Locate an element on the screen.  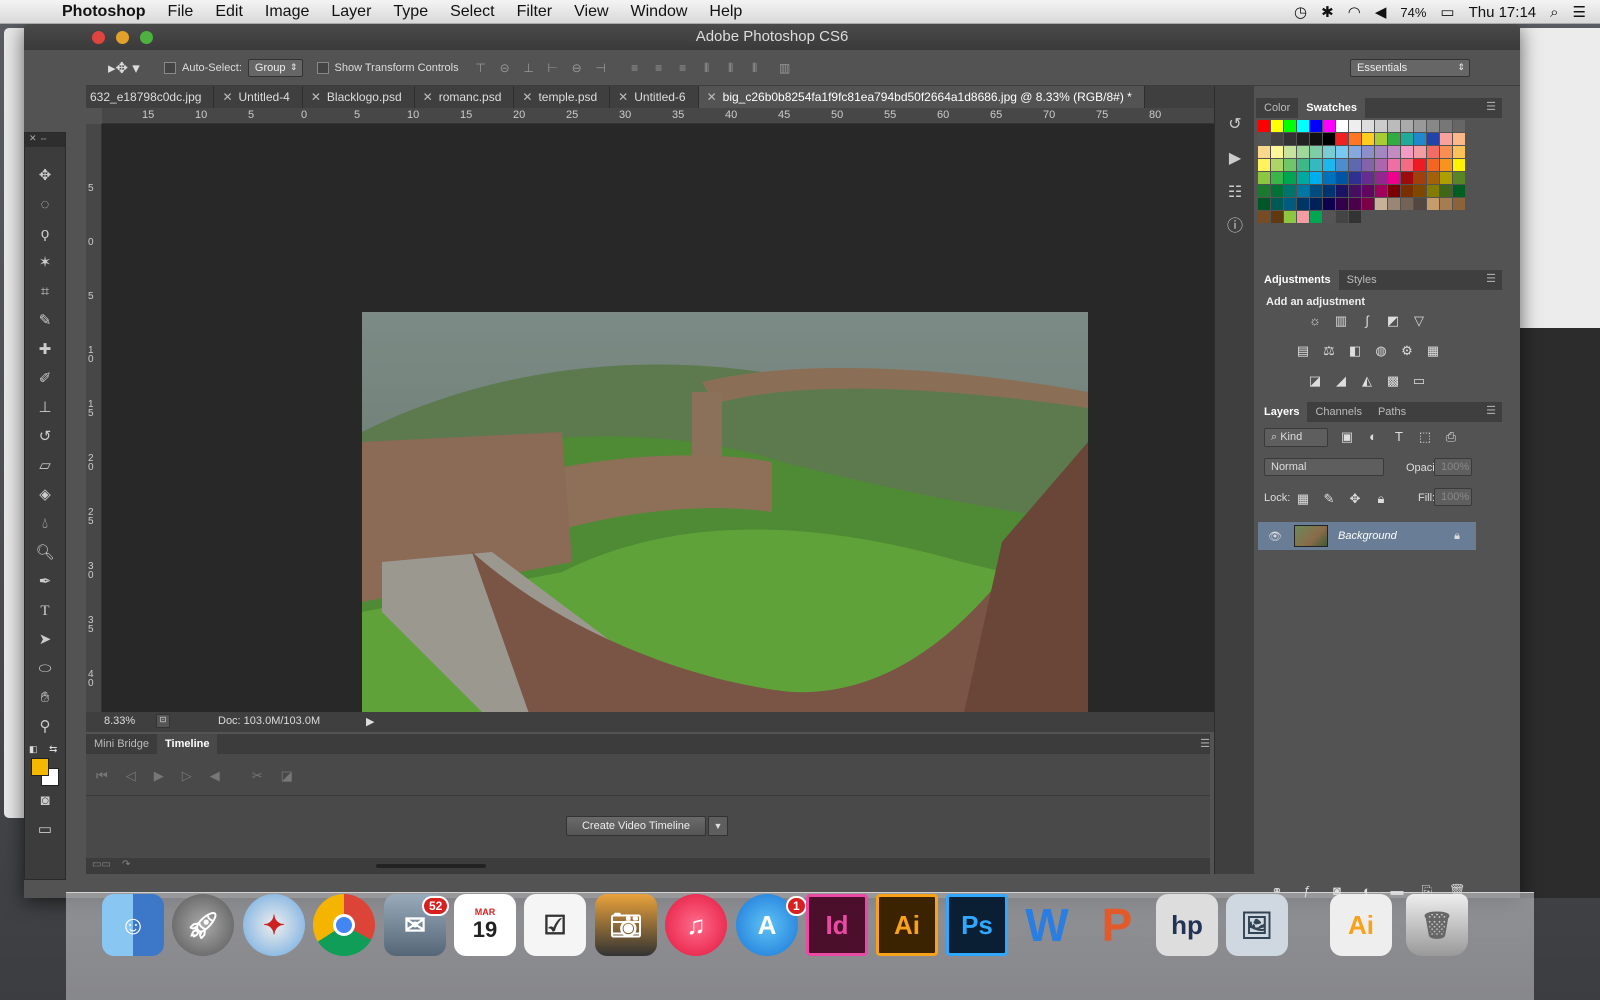
swap-colors-icon: ⇆ is located at coordinates (53, 749).